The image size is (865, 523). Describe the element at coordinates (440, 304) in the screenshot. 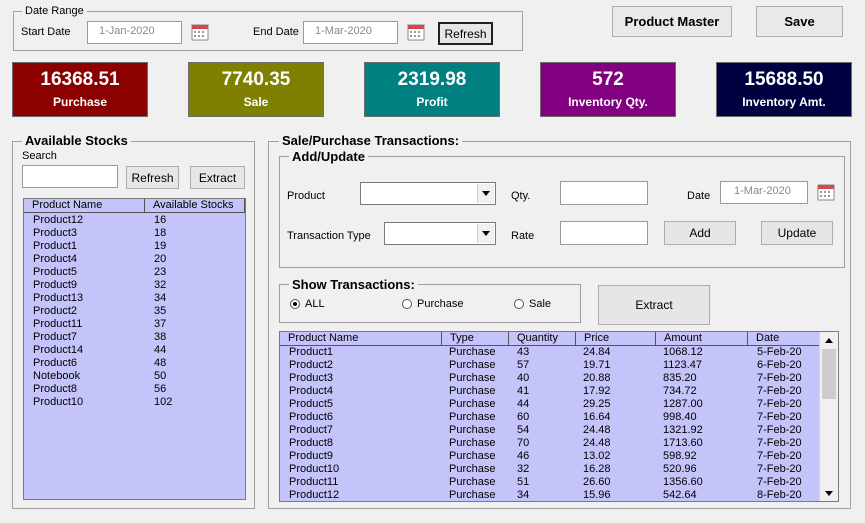

I see `radio-label: Purchase` at that location.